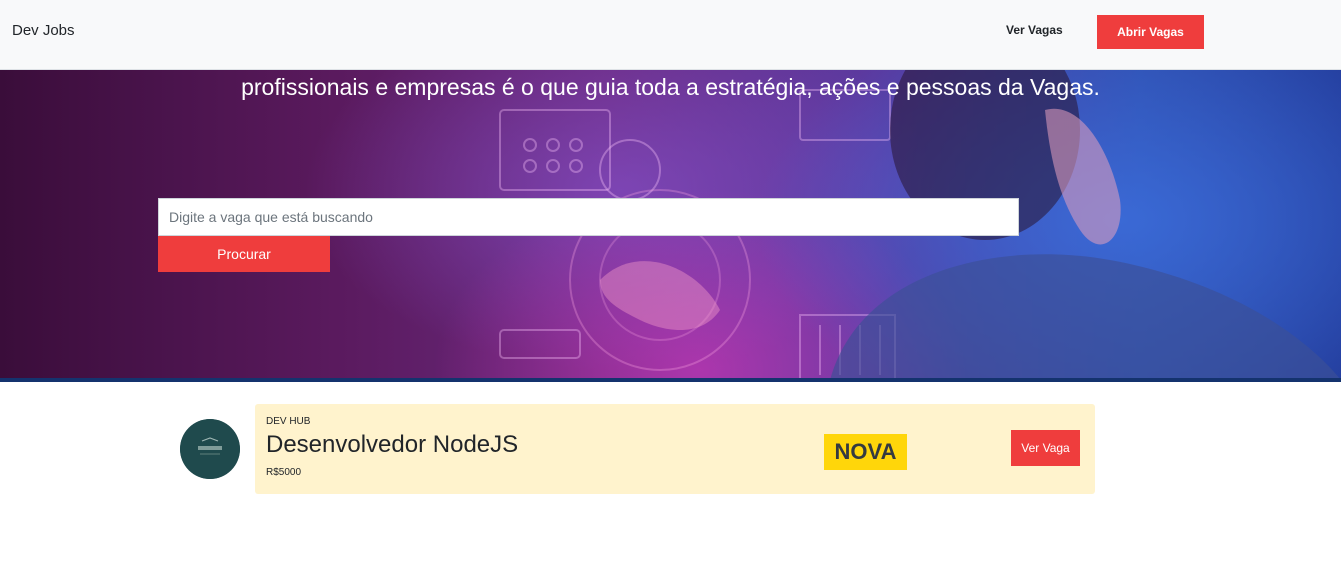  I want to click on job-salary: R$5000, so click(284, 472).